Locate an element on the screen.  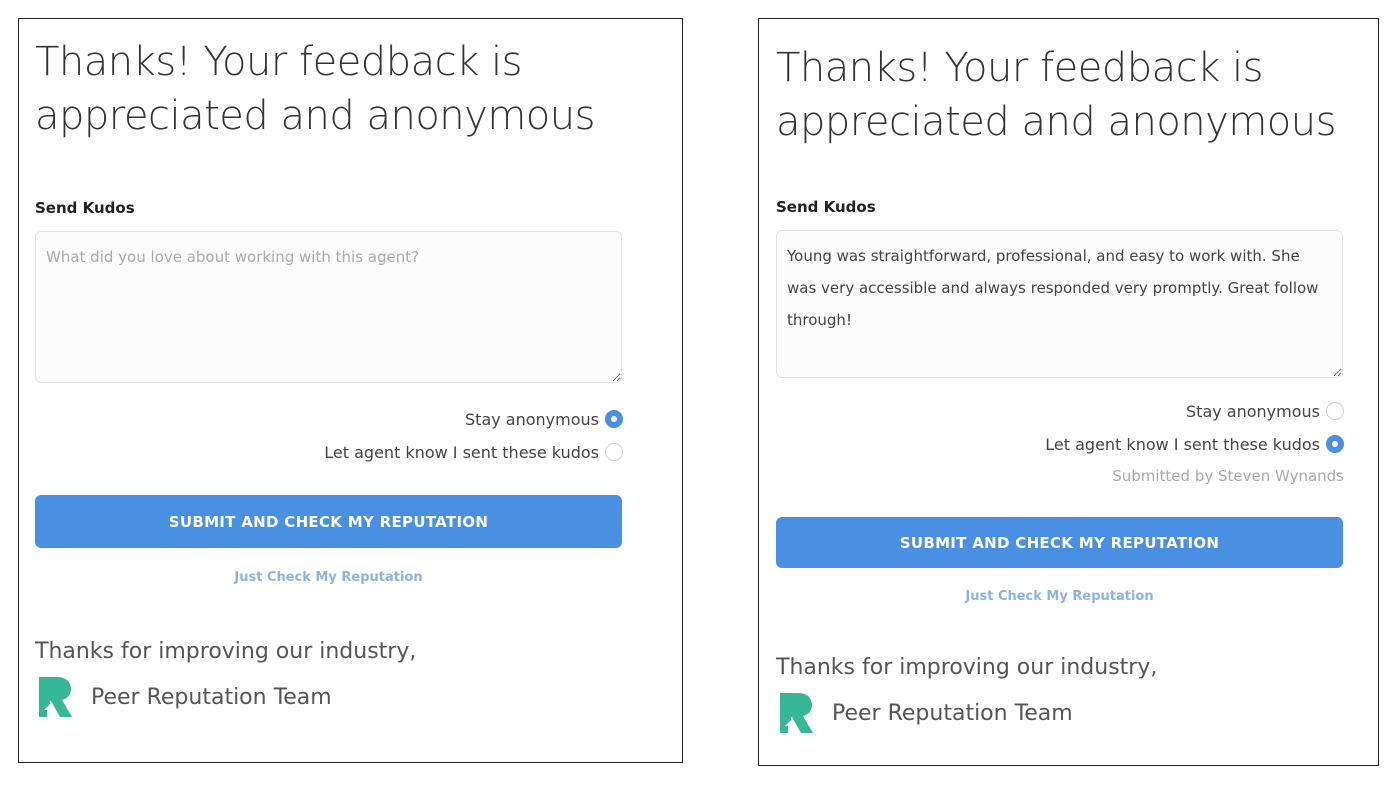
kudos-textarea is located at coordinates (328, 307).